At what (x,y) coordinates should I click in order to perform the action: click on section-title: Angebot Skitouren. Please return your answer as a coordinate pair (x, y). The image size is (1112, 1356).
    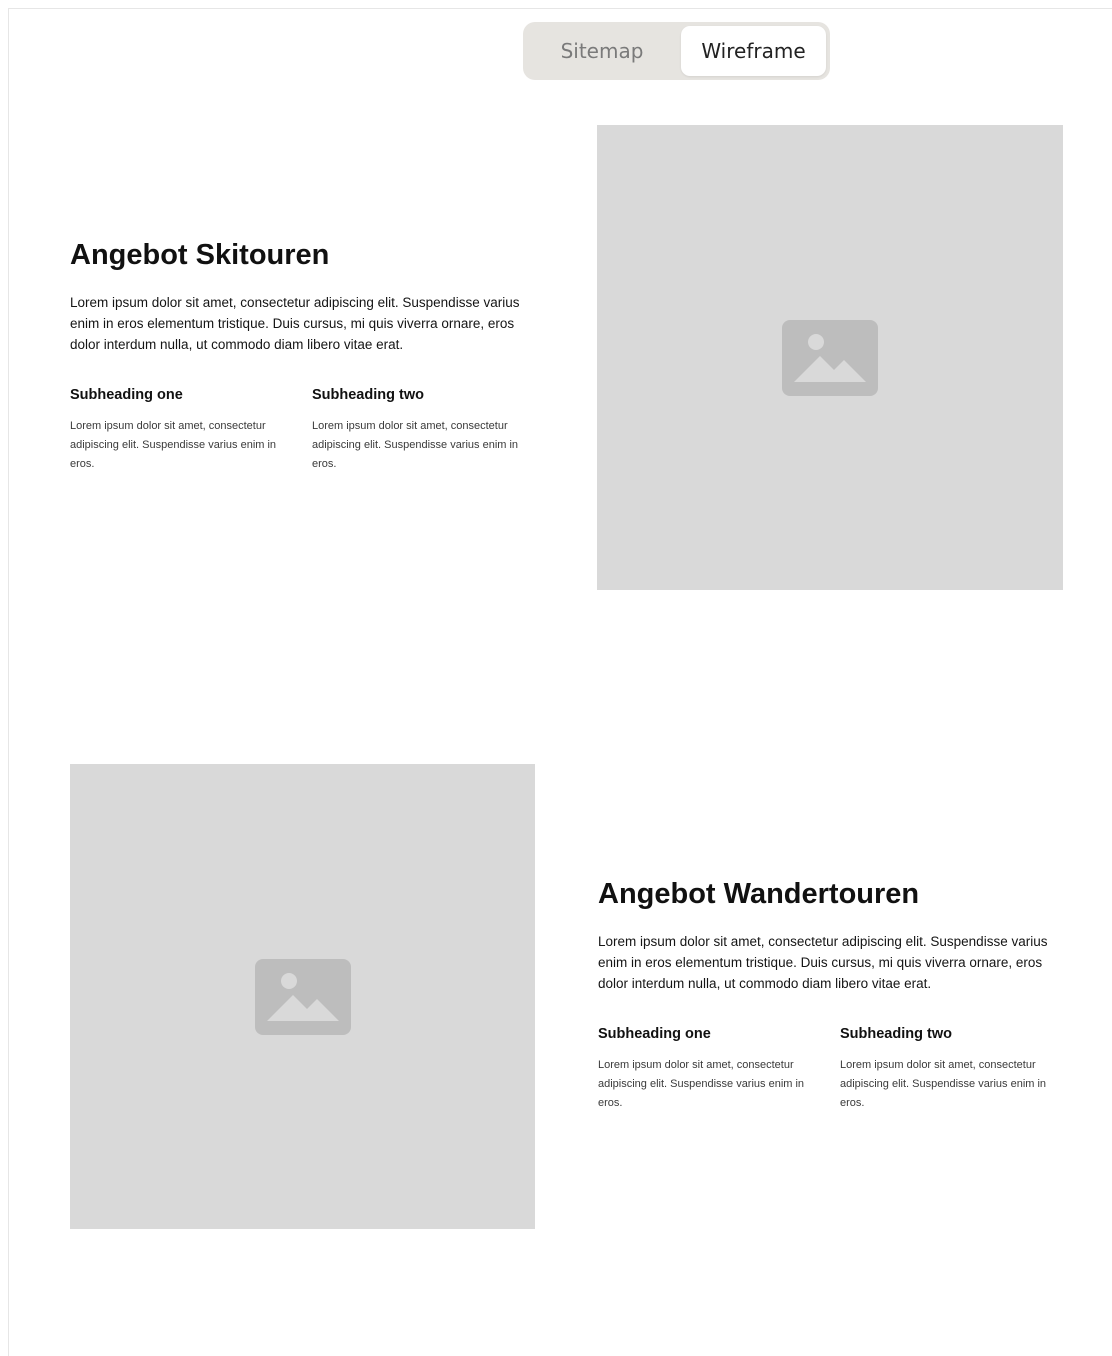
    Looking at the image, I should click on (200, 255).